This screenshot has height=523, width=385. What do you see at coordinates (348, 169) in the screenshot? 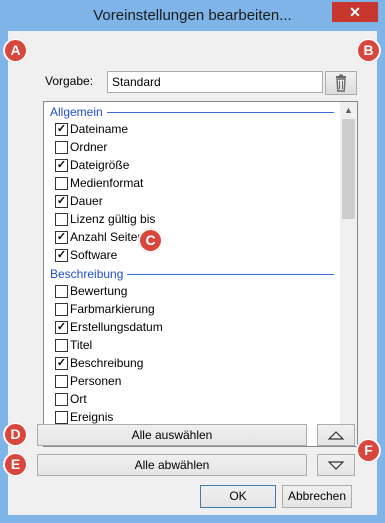
I see `scroll-thumb` at bounding box center [348, 169].